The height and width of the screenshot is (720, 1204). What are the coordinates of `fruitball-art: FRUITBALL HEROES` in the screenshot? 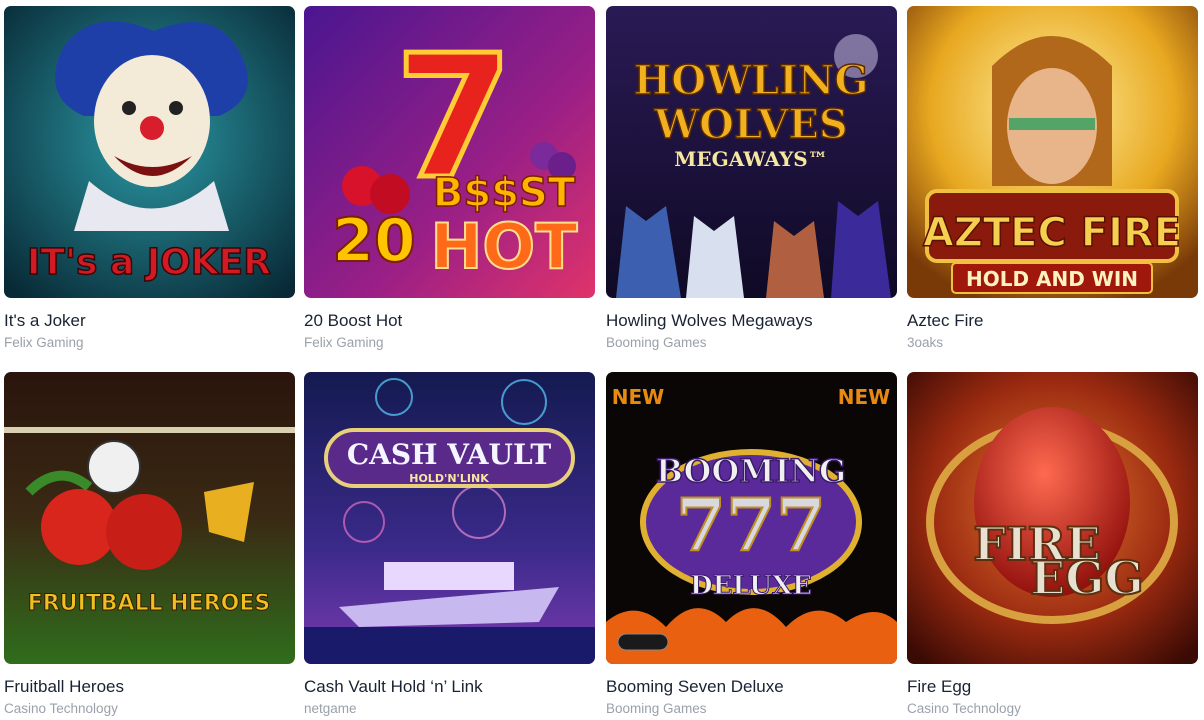 It's located at (149, 518).